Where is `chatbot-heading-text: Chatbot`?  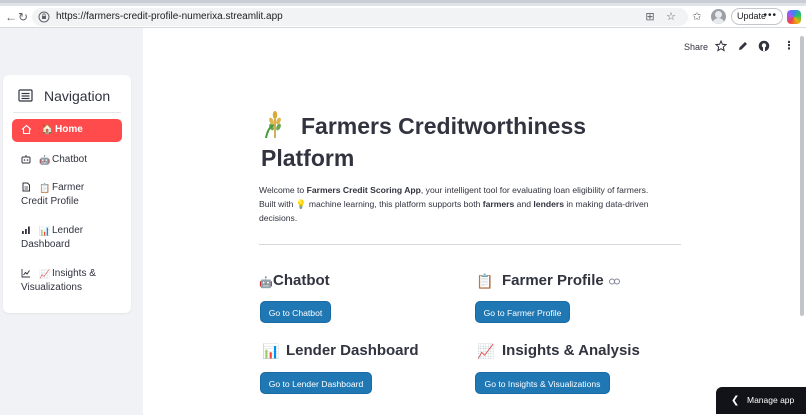 chatbot-heading-text: Chatbot is located at coordinates (301, 280).